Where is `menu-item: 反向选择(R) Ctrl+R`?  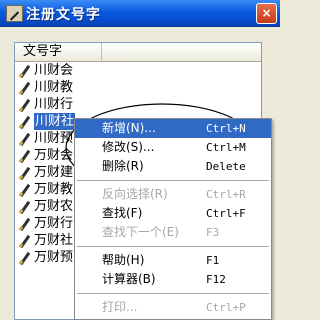 menu-item: 反向选择(R) Ctrl+R is located at coordinates (173, 194).